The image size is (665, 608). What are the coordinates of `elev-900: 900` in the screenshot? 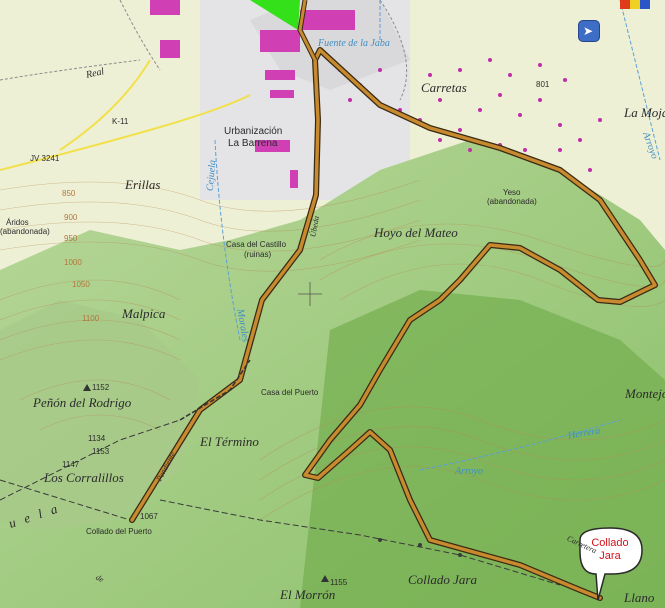 It's located at (71, 217).